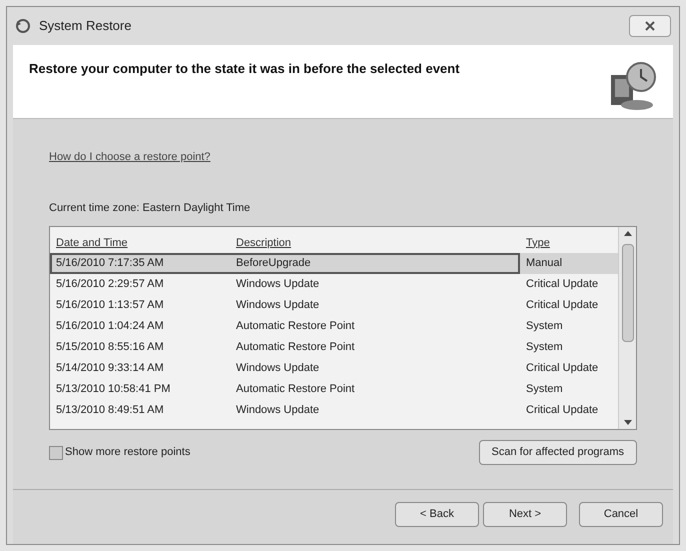 The height and width of the screenshot is (551, 686). What do you see at coordinates (129, 157) in the screenshot?
I see `help-link: How do I choose a restore point?` at bounding box center [129, 157].